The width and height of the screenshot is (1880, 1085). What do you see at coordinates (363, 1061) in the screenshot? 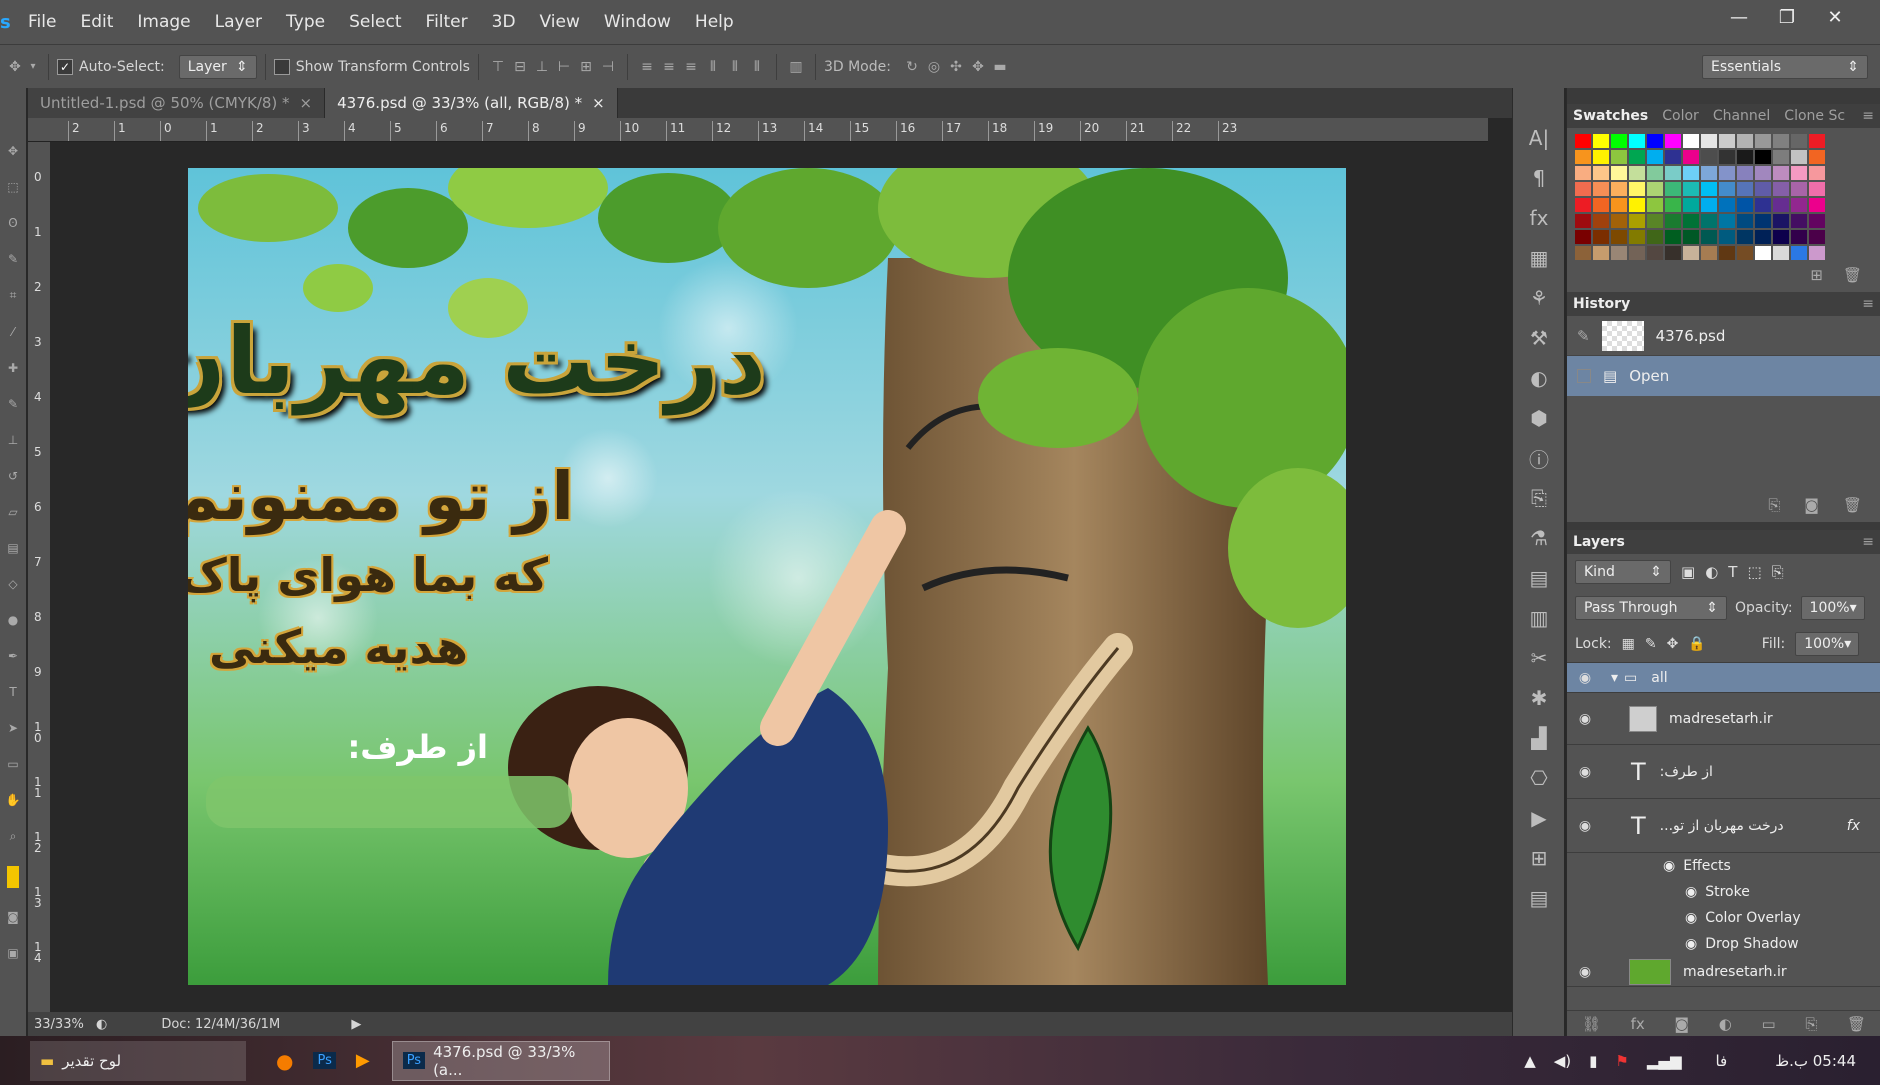
I see `taskbar-media-player: ▶` at bounding box center [363, 1061].